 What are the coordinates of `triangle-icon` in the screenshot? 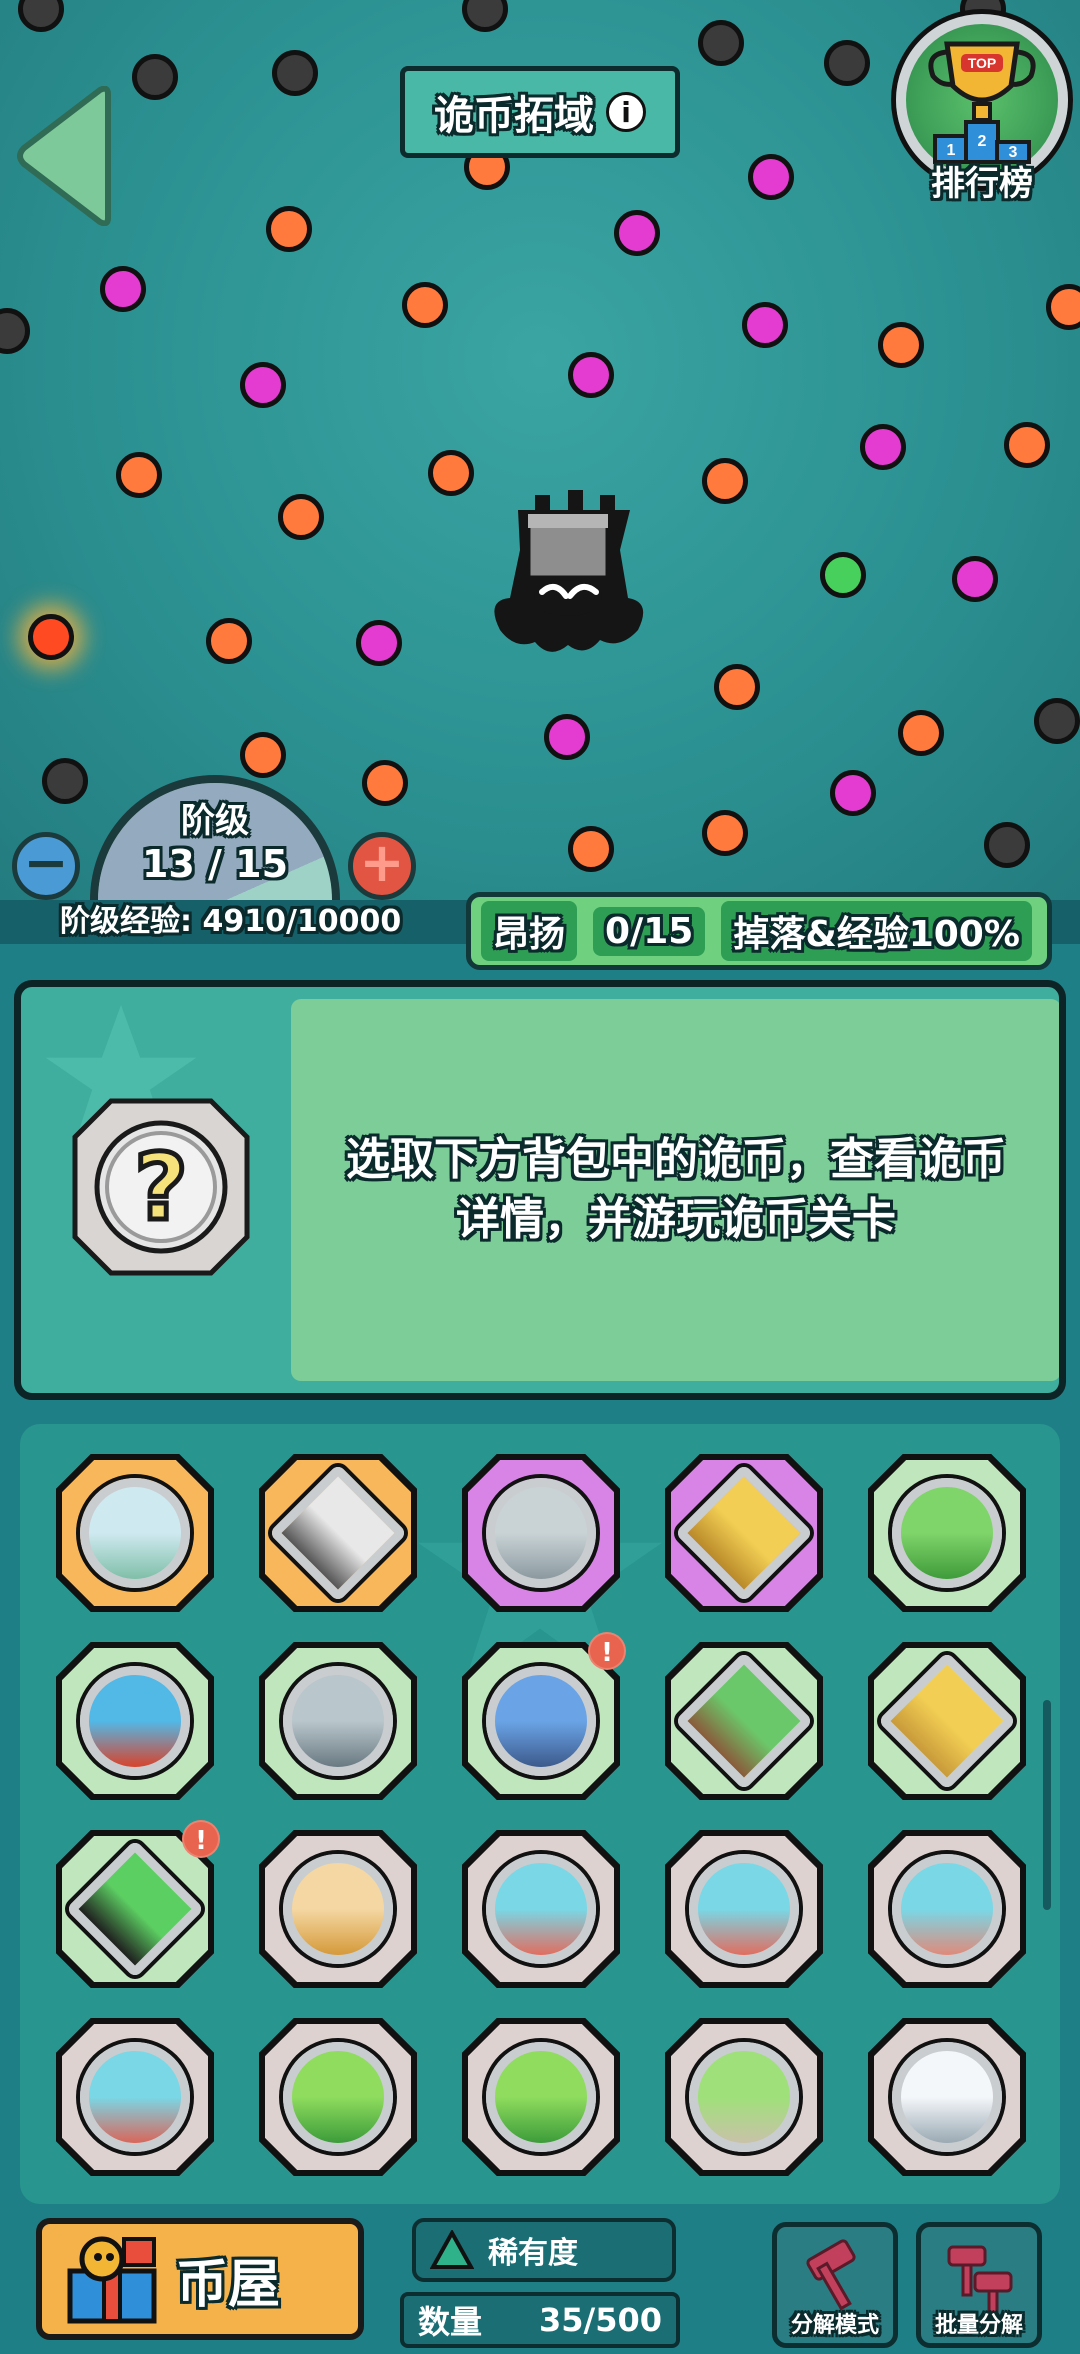 It's located at (452, 2249).